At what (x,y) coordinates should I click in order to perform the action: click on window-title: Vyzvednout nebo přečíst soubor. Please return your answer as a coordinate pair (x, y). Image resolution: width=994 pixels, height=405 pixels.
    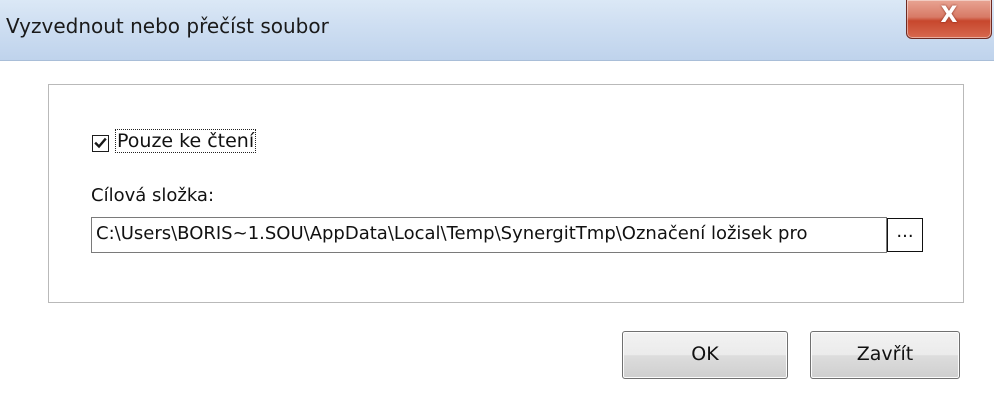
    Looking at the image, I should click on (167, 26).